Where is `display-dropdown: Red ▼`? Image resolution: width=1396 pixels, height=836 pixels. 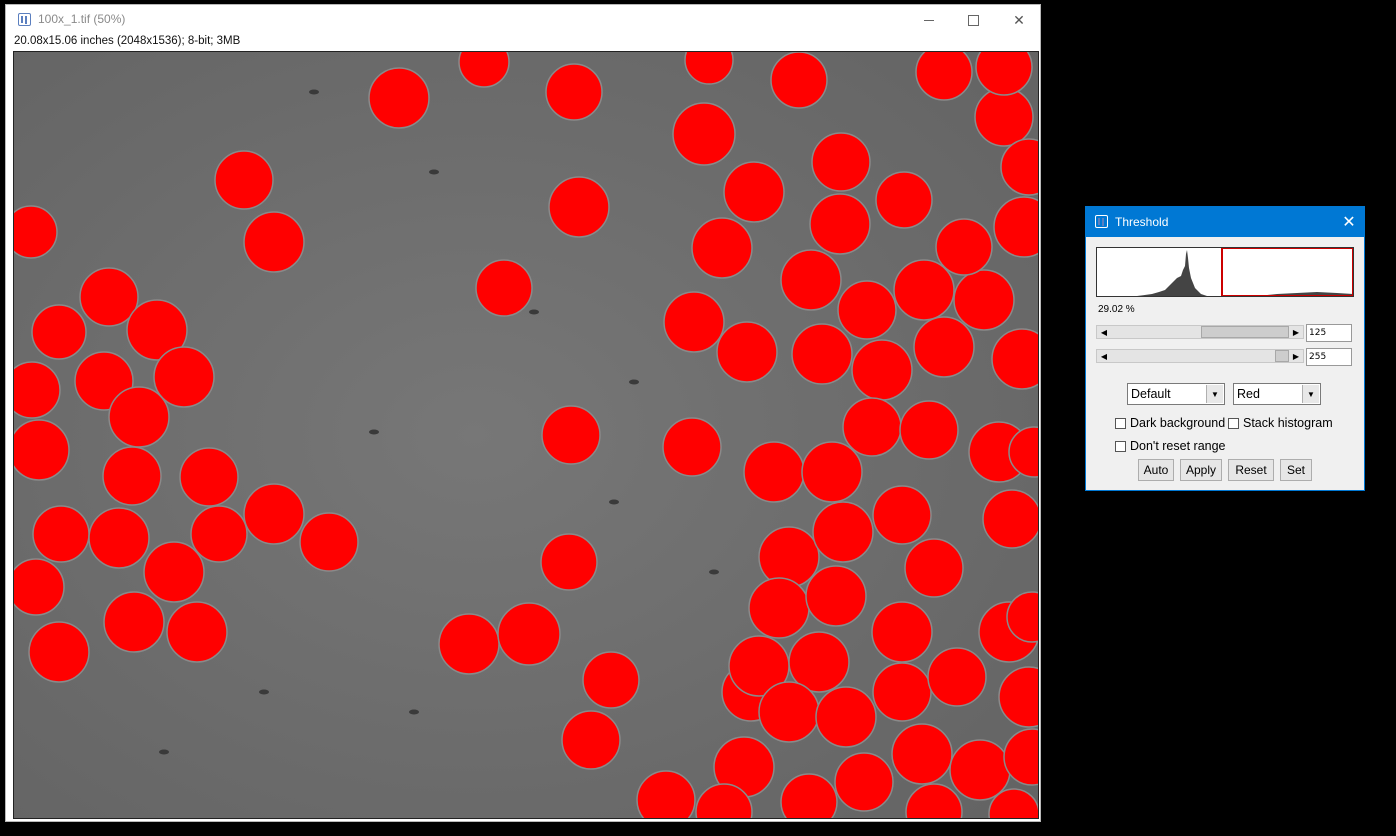
display-dropdown: Red ▼ is located at coordinates (1277, 394).